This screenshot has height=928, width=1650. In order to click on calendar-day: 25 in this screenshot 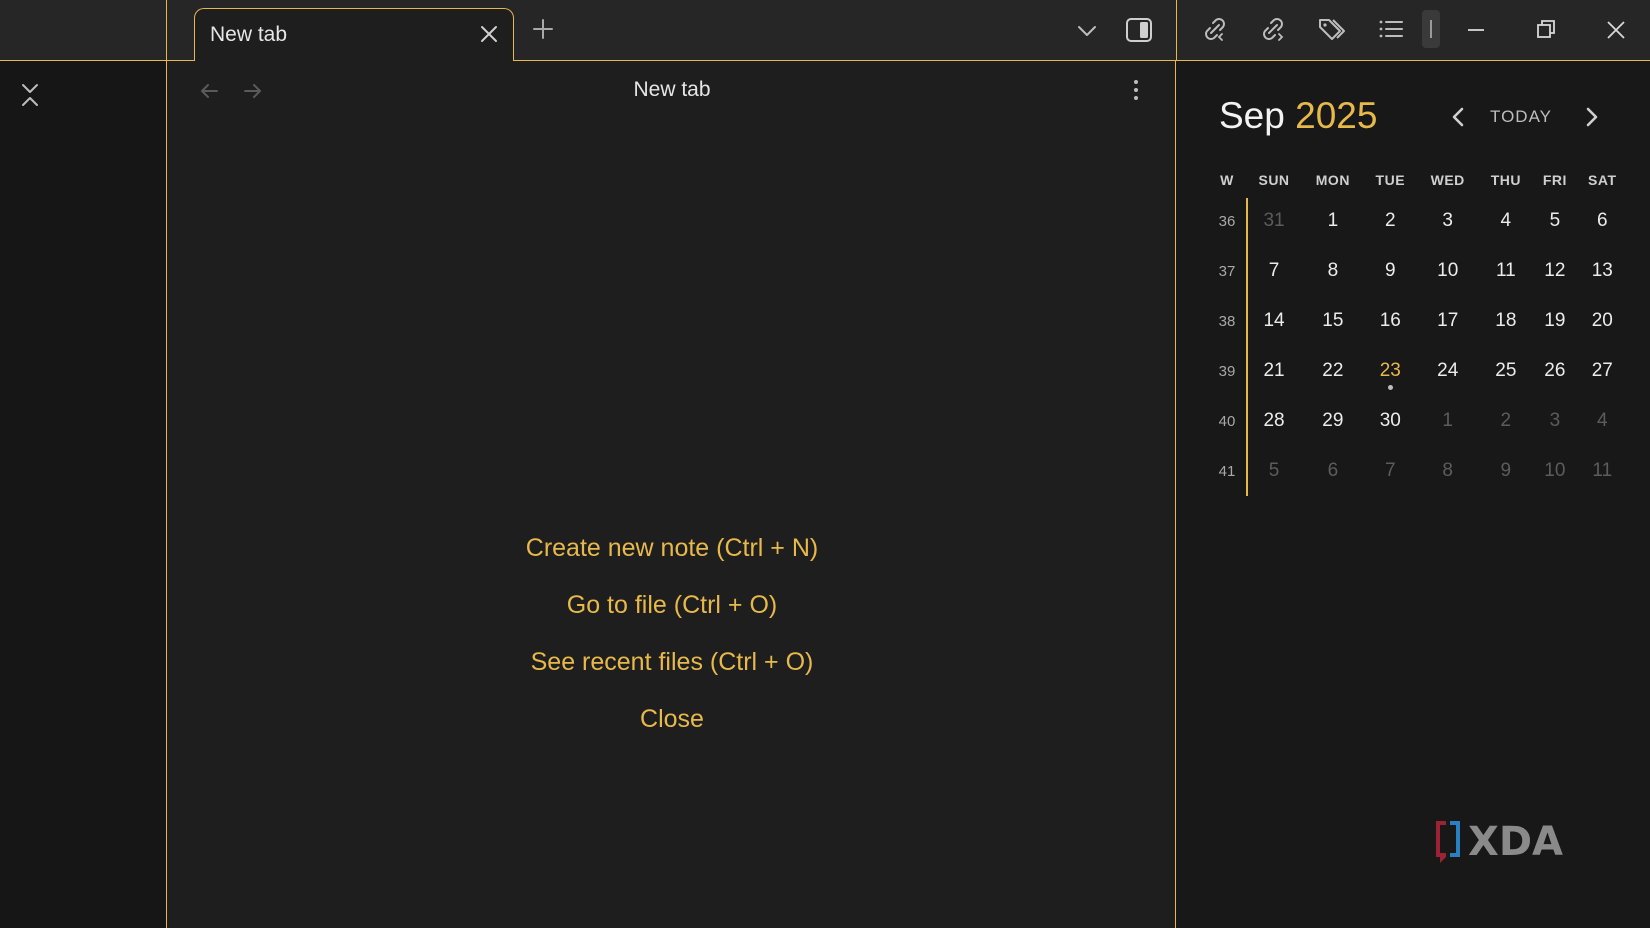, I will do `click(1506, 371)`.